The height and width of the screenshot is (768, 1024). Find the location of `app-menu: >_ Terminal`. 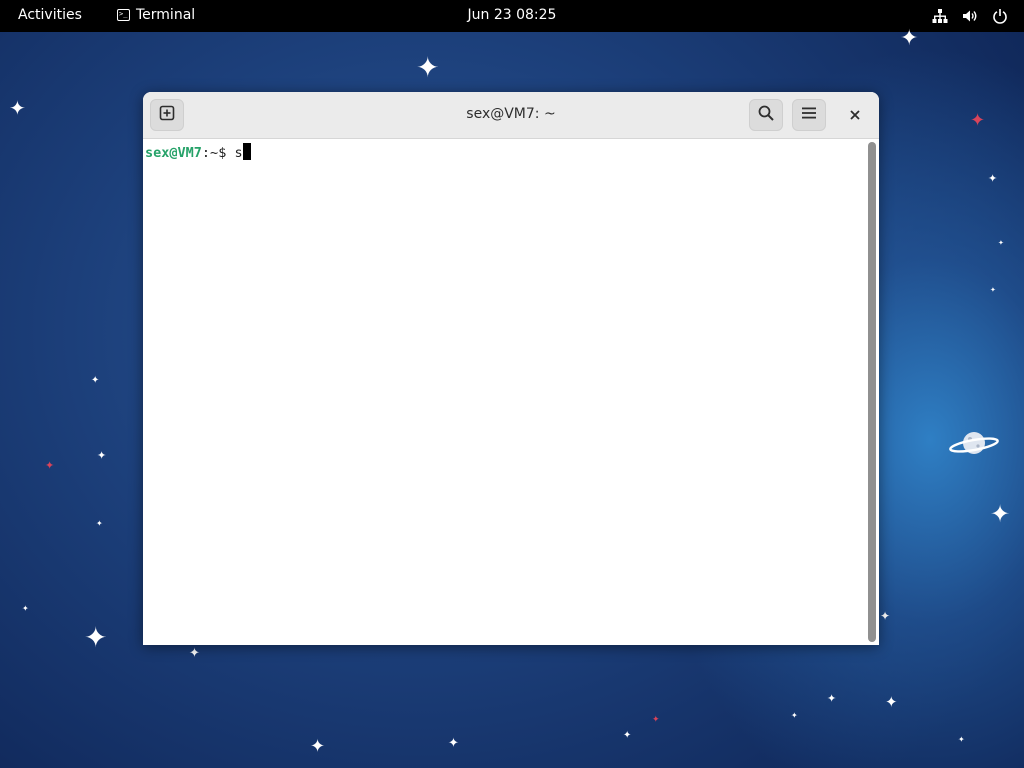

app-menu: >_ Terminal is located at coordinates (156, 15).